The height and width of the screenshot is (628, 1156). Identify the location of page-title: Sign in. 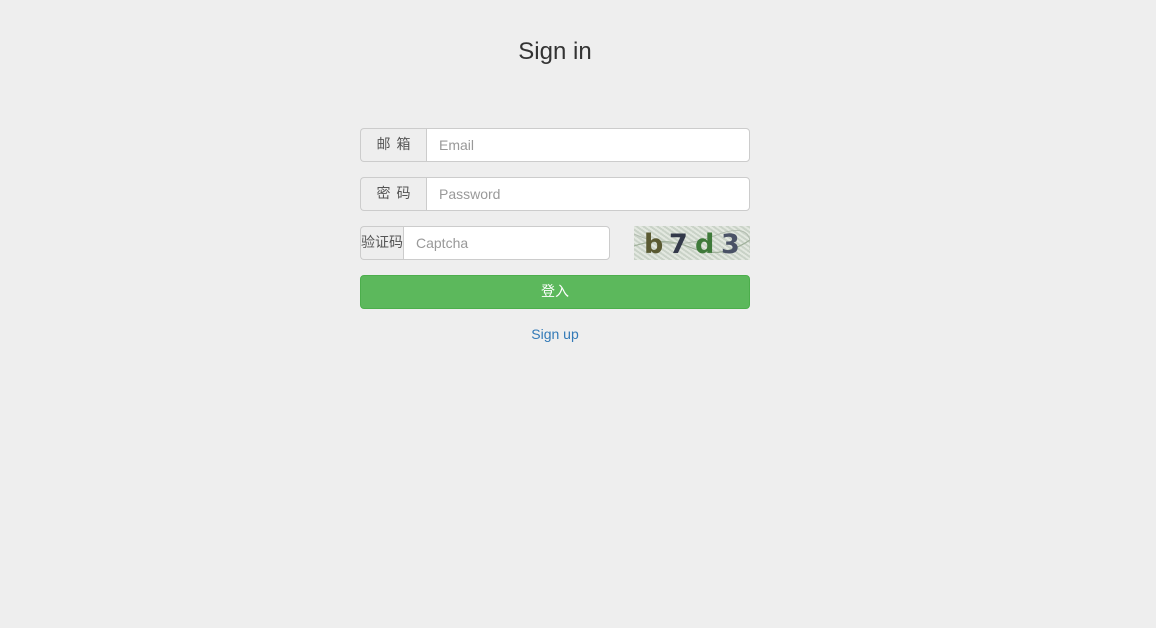
(555, 51).